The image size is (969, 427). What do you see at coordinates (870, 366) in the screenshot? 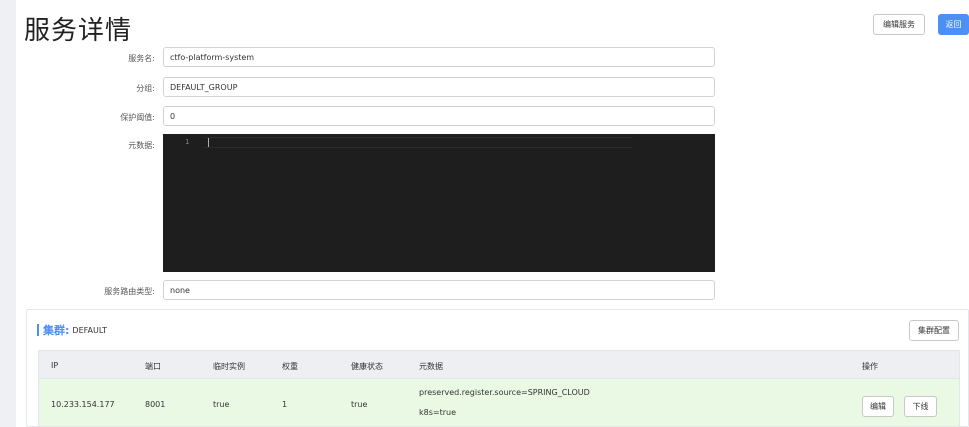
I see `col-actions: 操作` at bounding box center [870, 366].